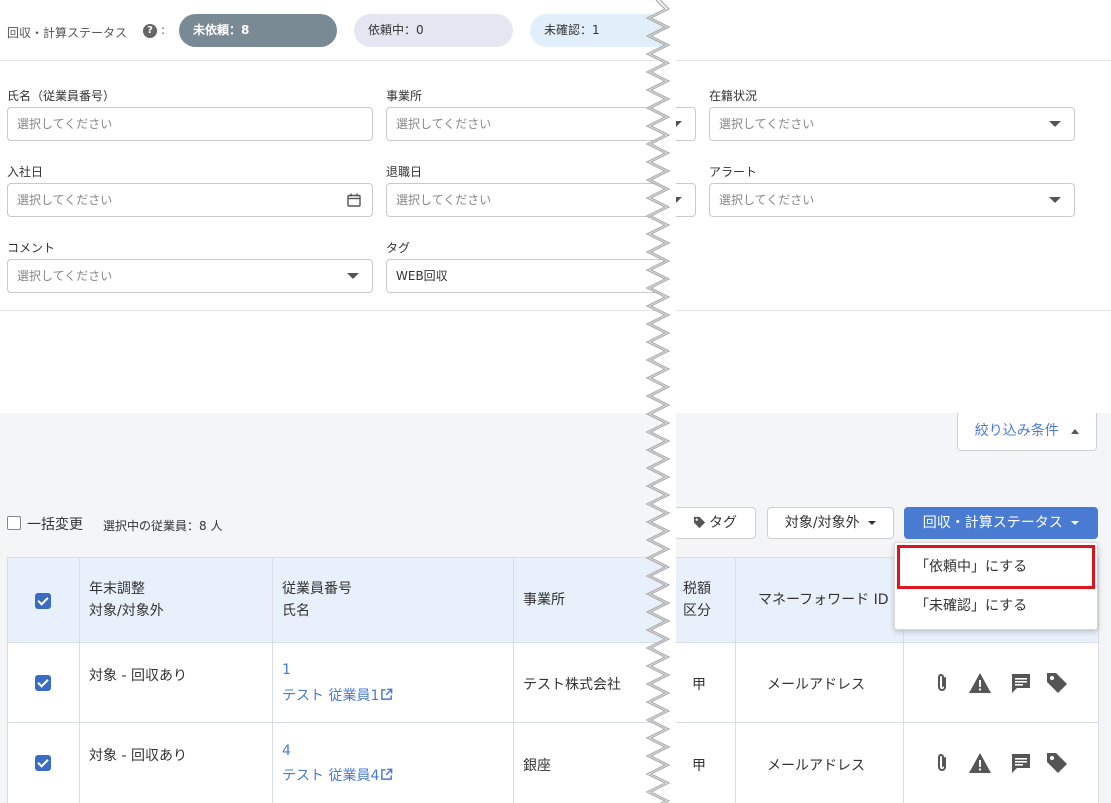 The width and height of the screenshot is (1111, 803). What do you see at coordinates (733, 96) in the screenshot?
I see `enrollment-filter-label: 在籍状況` at bounding box center [733, 96].